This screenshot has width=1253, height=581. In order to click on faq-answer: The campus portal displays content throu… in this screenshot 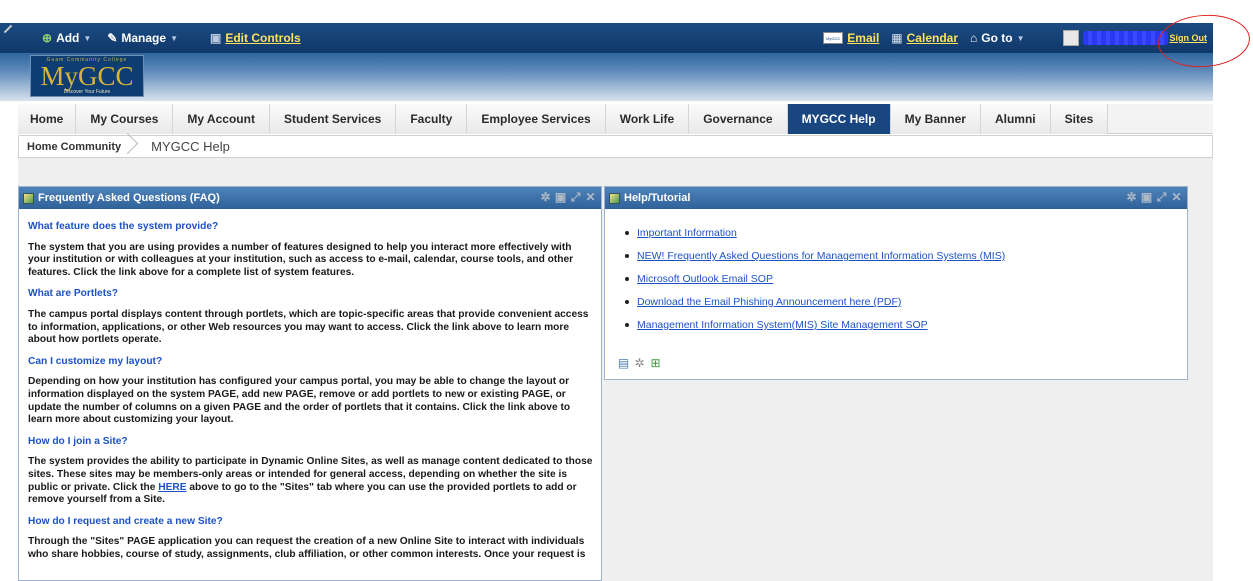, I will do `click(308, 327)`.